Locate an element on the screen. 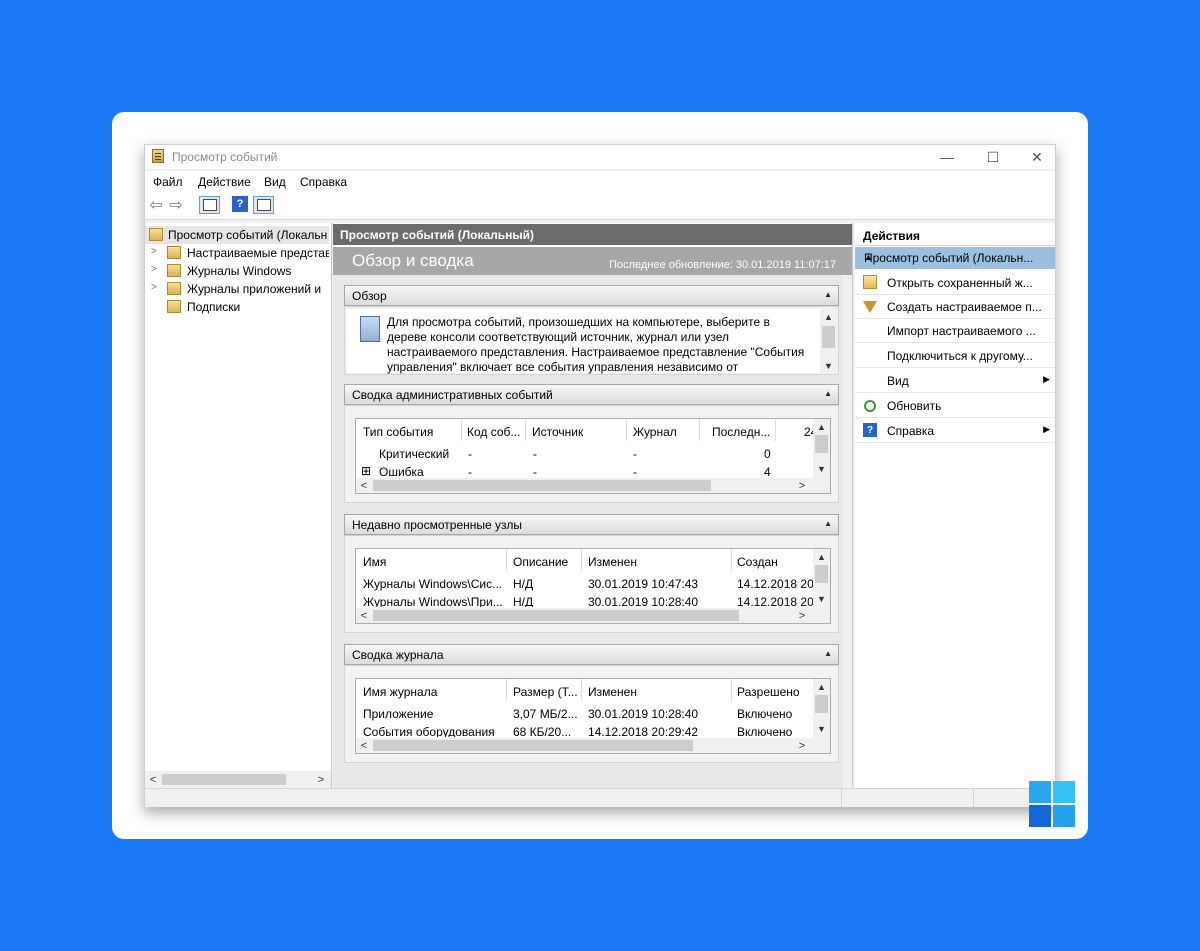 This screenshot has height=951, width=1200. column-header: Разрешено is located at coordinates (768, 692).